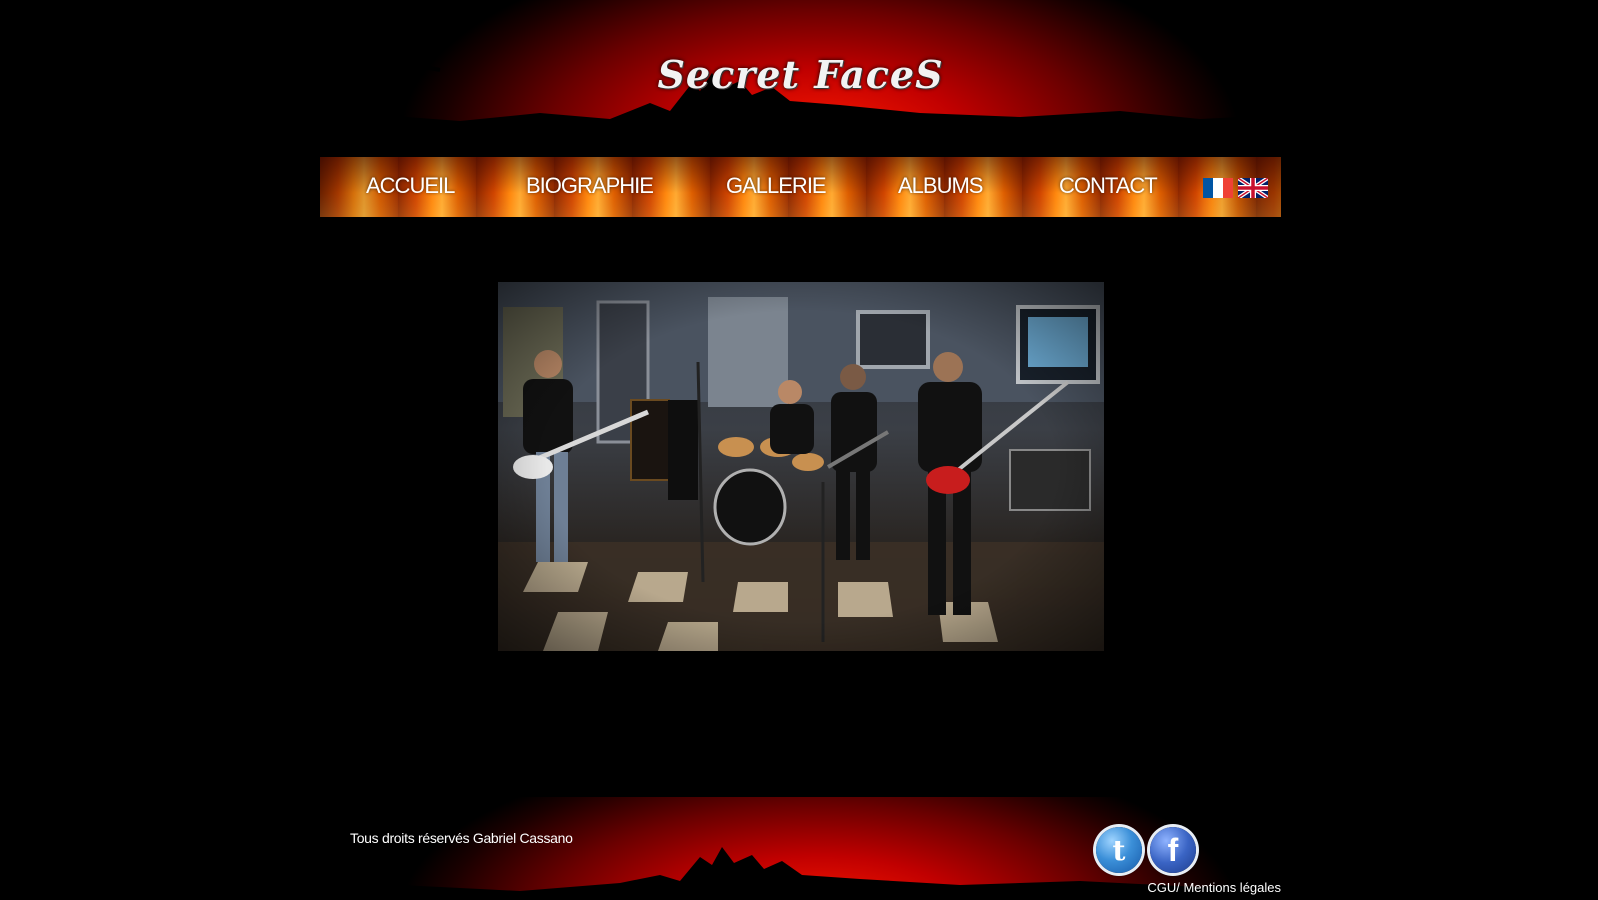 Image resolution: width=1598 pixels, height=900 pixels. What do you see at coordinates (1214, 887) in the screenshot?
I see `legal-link: CGU/ Mentions légales` at bounding box center [1214, 887].